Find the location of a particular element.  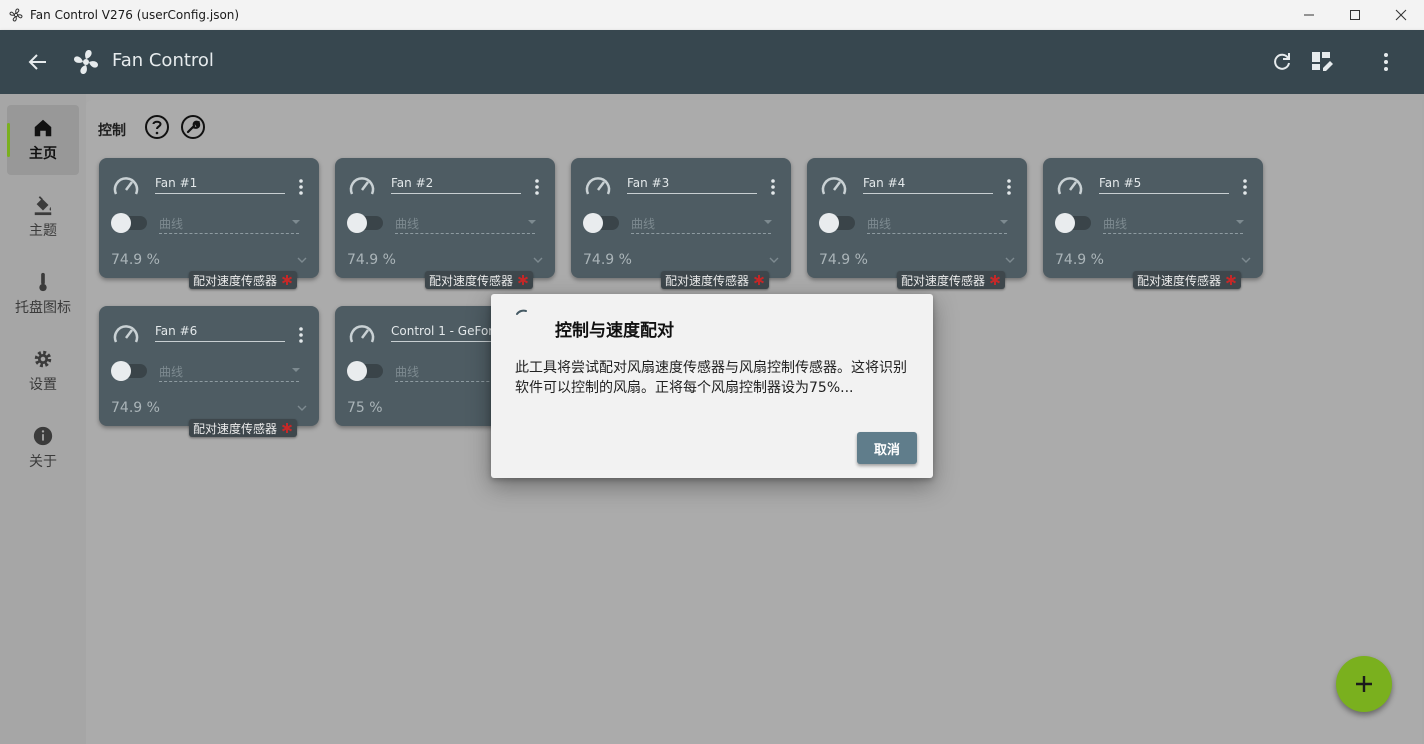

minimize-button is located at coordinates (1309, 15).